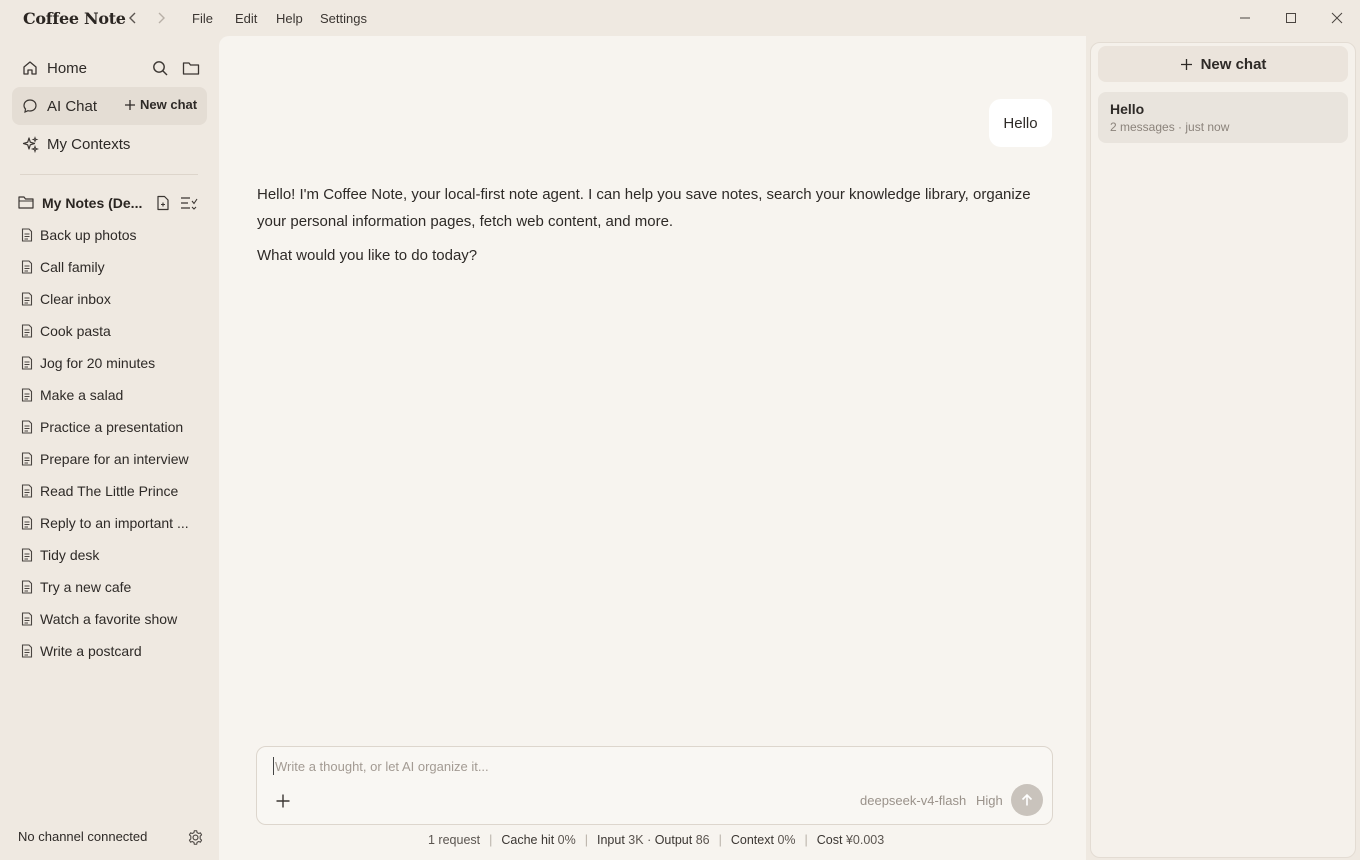 Image resolution: width=1360 pixels, height=860 pixels. What do you see at coordinates (989, 800) in the screenshot?
I see `effort-selector: High` at bounding box center [989, 800].